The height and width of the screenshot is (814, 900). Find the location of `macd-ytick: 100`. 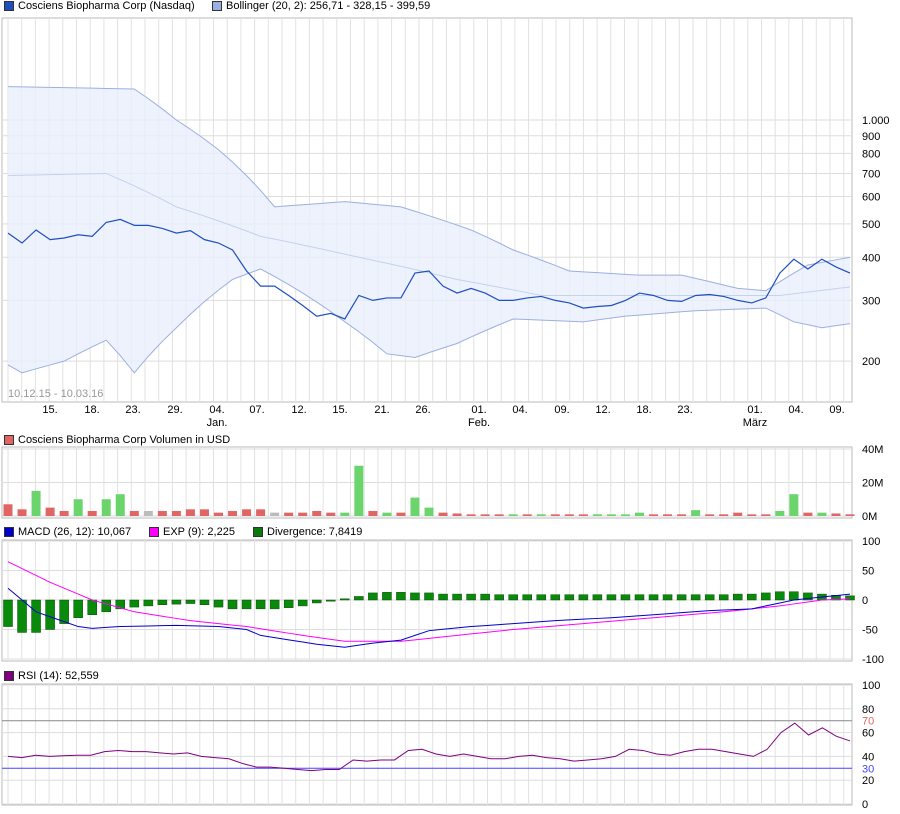

macd-ytick: 100 is located at coordinates (871, 542).